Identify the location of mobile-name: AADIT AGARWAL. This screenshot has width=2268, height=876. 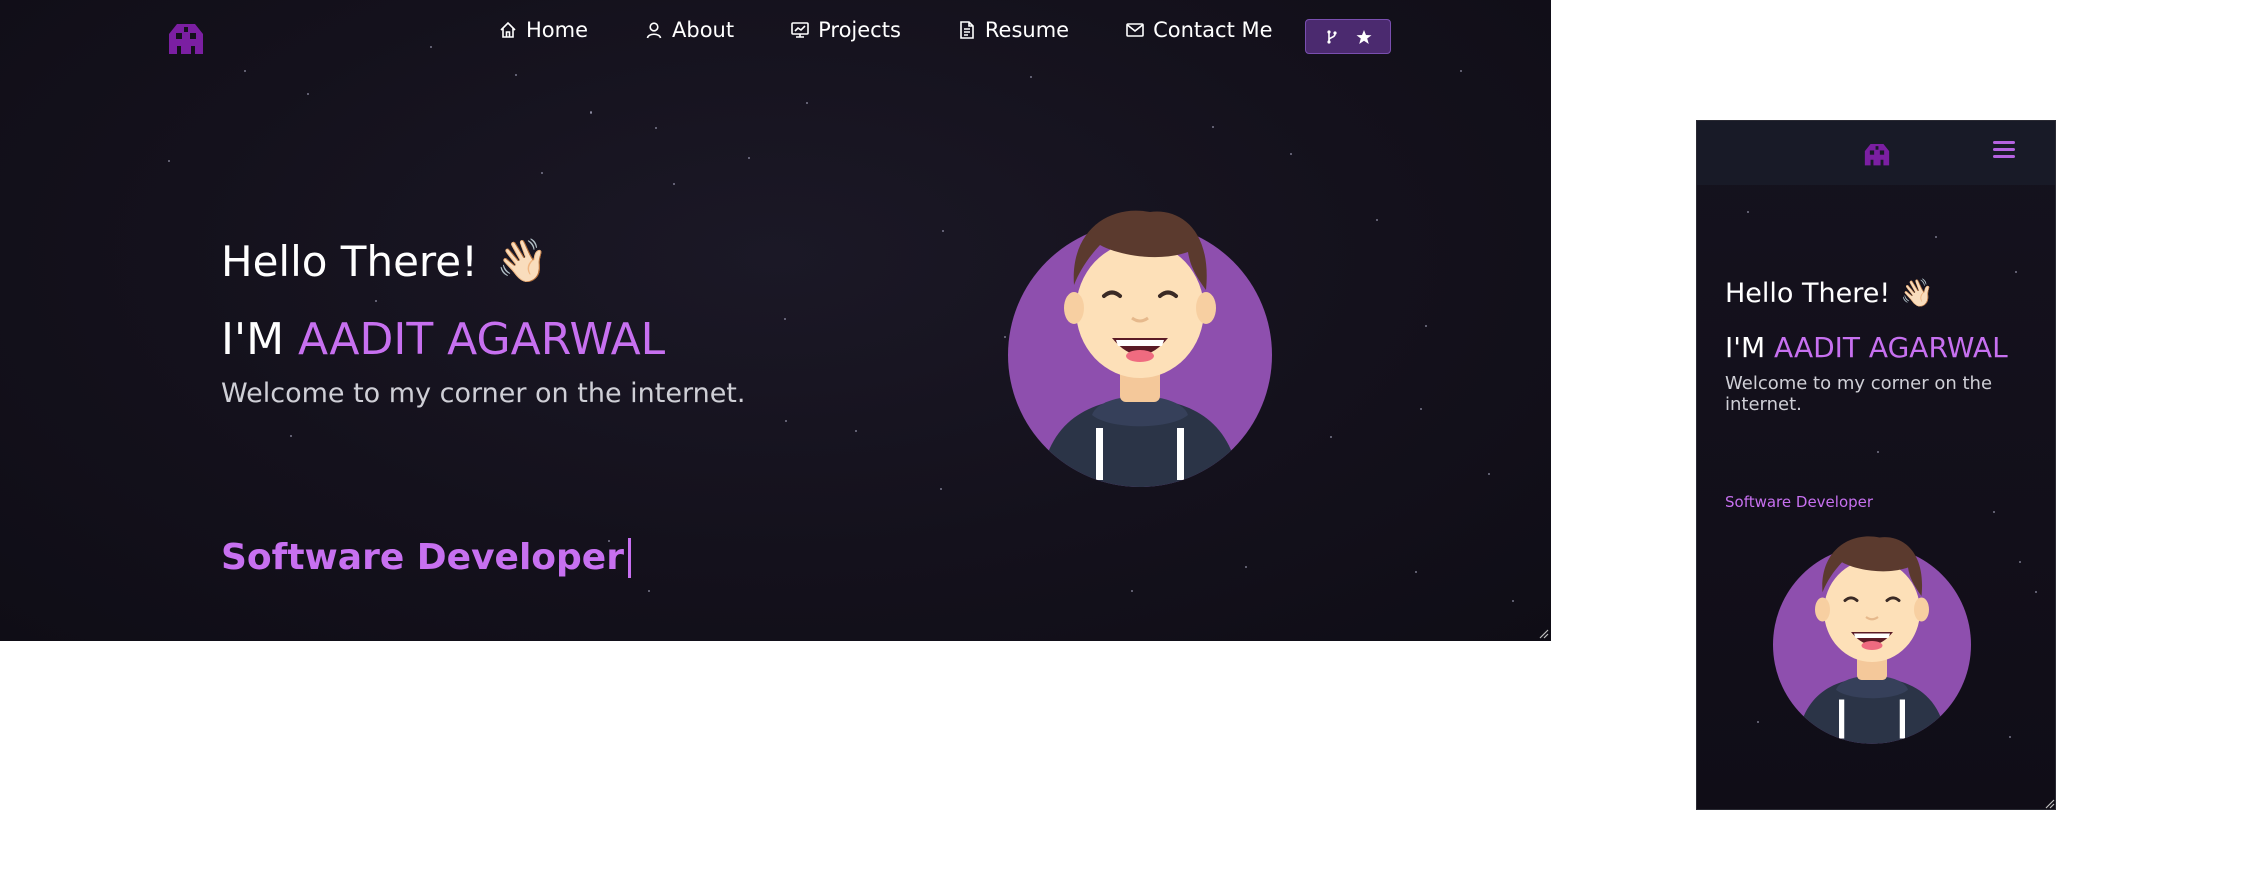
(1891, 347).